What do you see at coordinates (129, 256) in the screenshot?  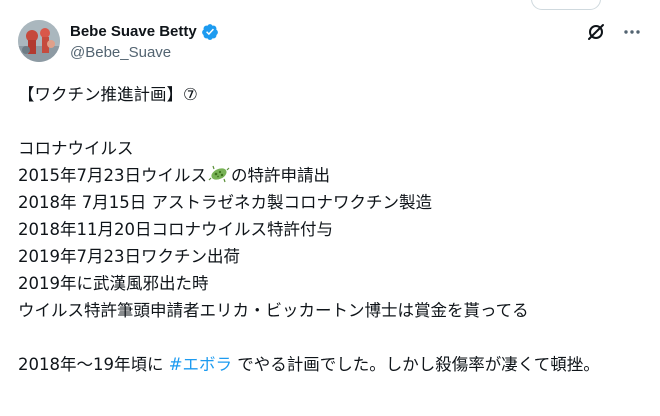 I see `tweet-line: 2019年7月23日ワクチン出荷` at bounding box center [129, 256].